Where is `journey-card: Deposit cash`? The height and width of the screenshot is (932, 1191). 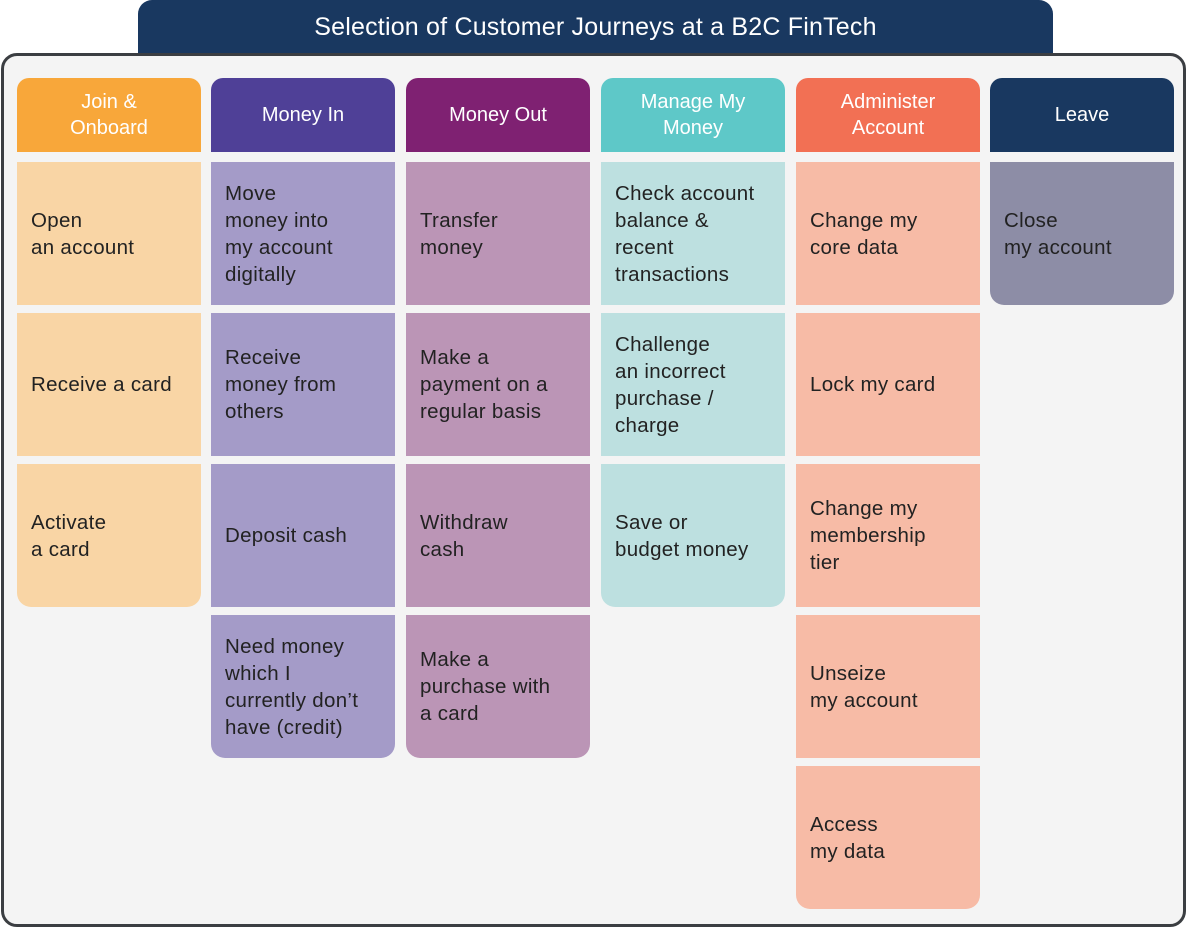 journey-card: Deposit cash is located at coordinates (303, 535).